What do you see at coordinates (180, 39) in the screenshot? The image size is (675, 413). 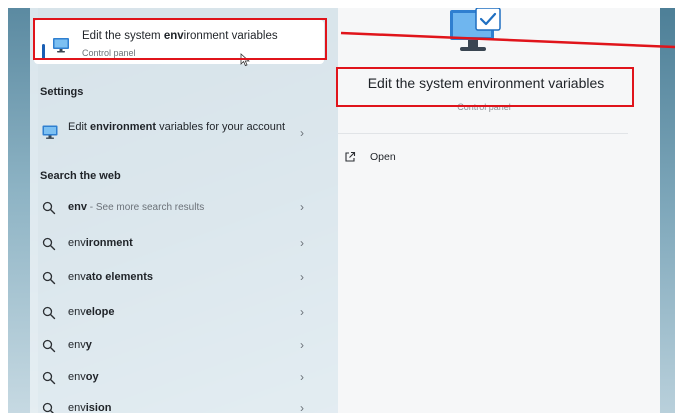 I see `annotation-box-best-match` at bounding box center [180, 39].